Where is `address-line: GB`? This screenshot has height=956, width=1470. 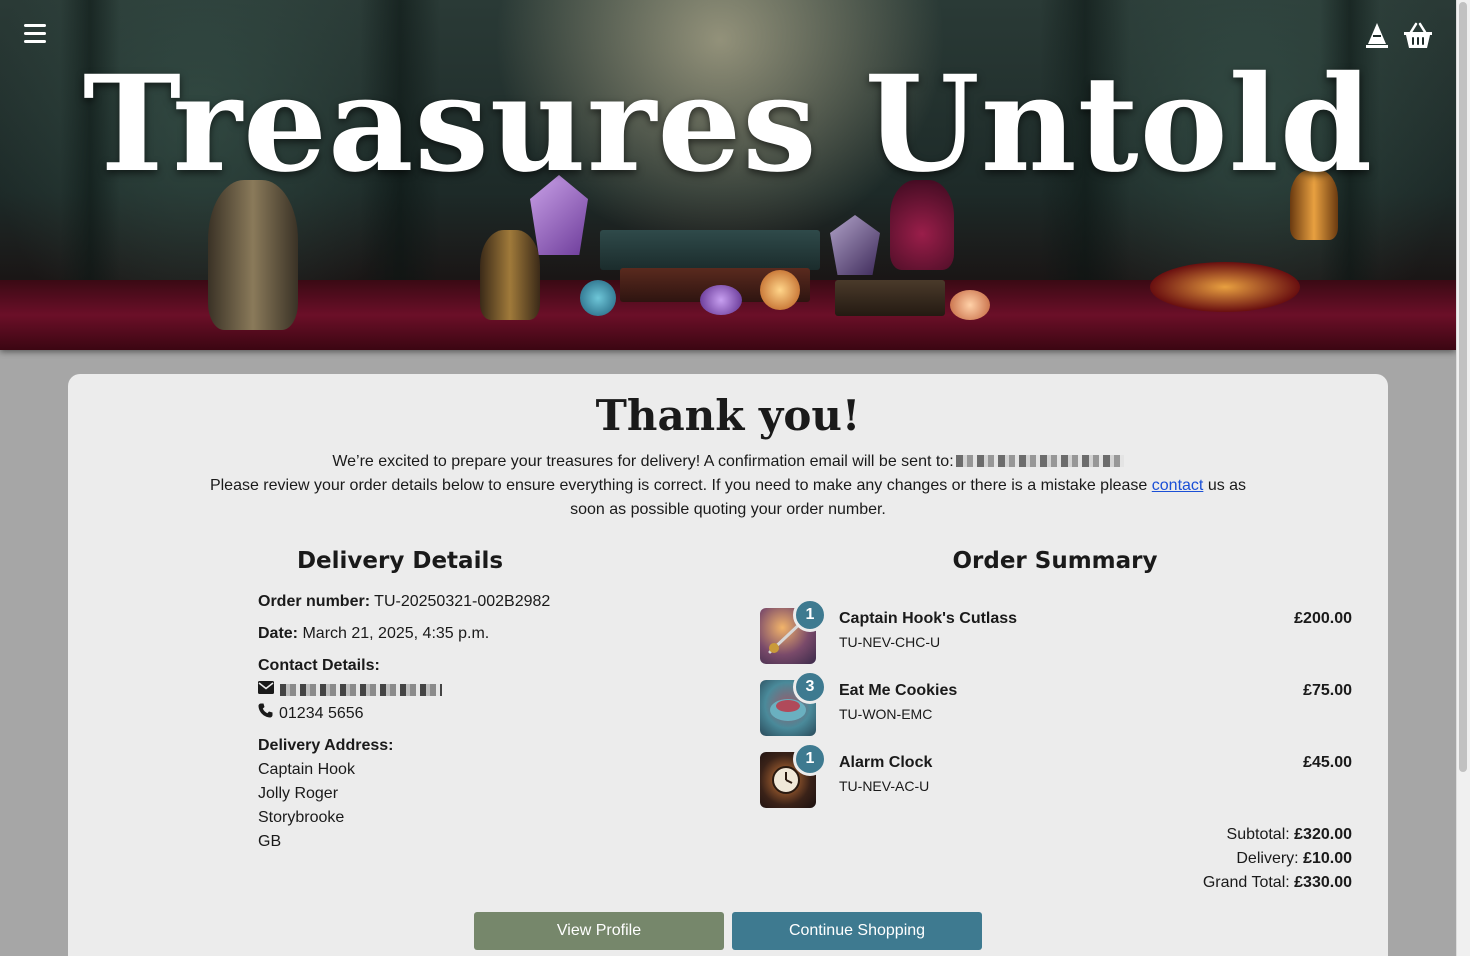
address-line: GB is located at coordinates (270, 841).